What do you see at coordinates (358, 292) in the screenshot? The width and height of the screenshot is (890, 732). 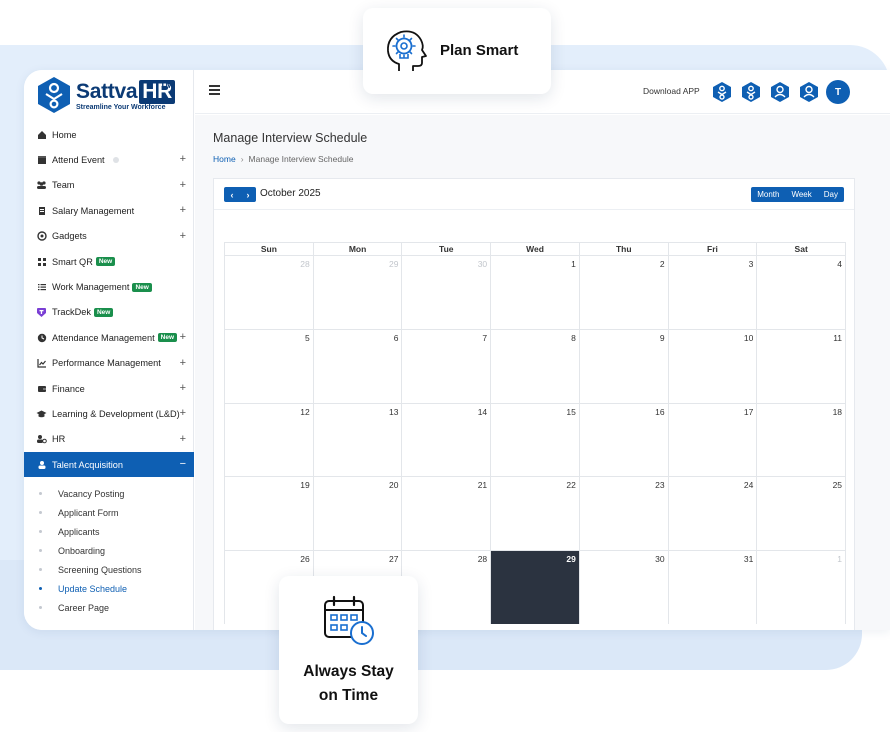 I see `calendar-day-cell: 29` at bounding box center [358, 292].